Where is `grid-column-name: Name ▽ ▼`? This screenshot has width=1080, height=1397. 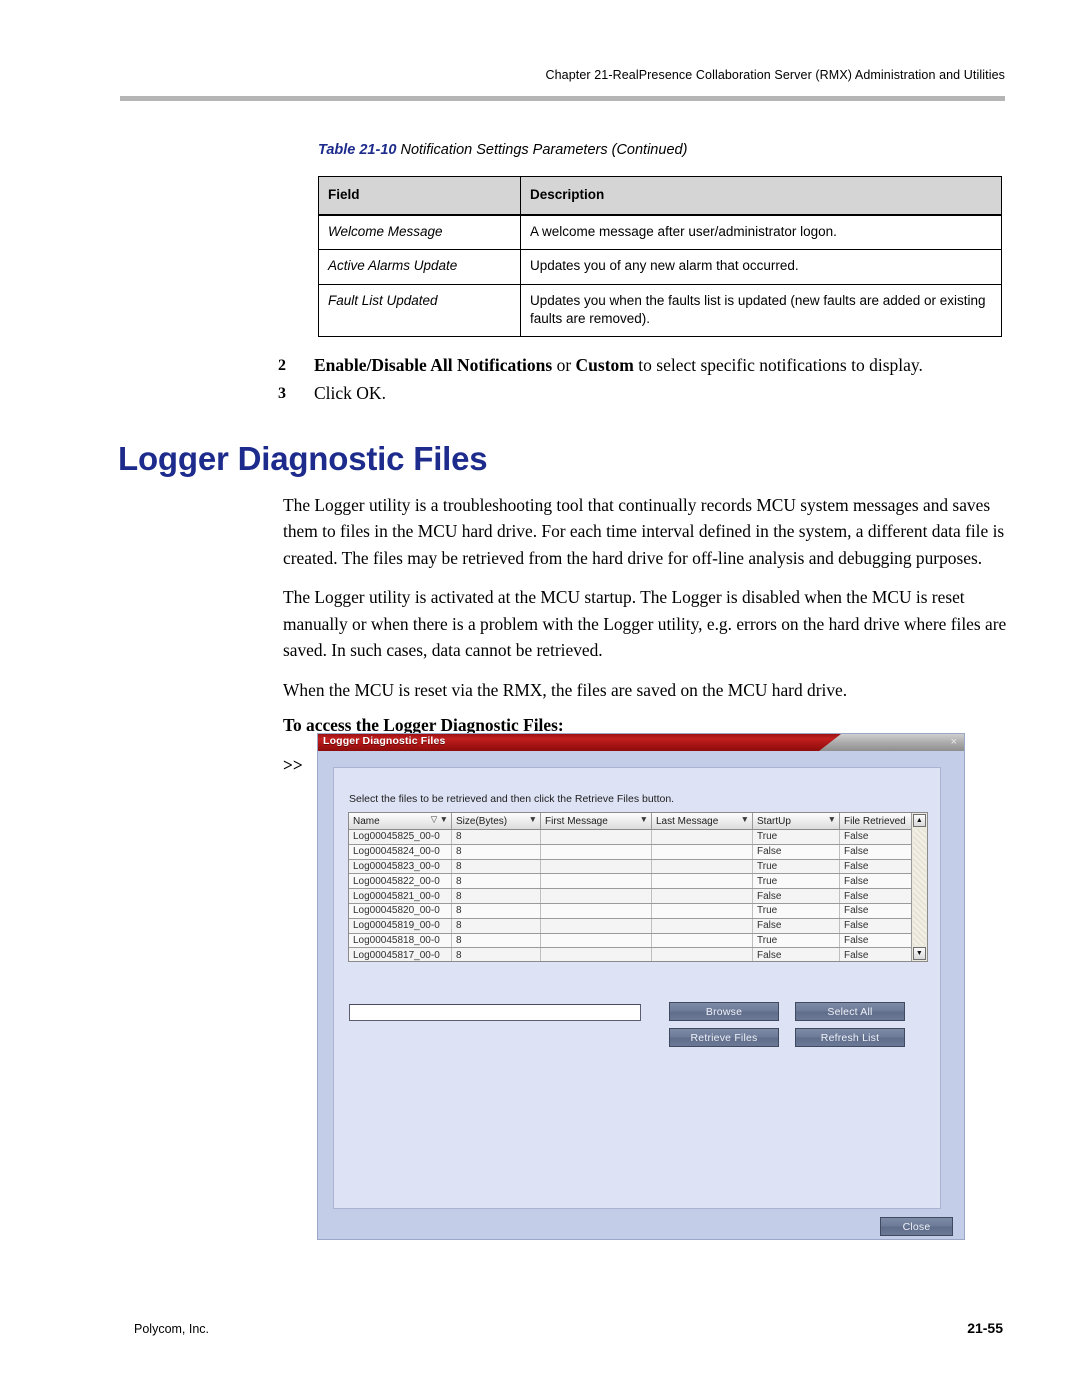
grid-column-name: Name ▽ ▼ is located at coordinates (400, 821).